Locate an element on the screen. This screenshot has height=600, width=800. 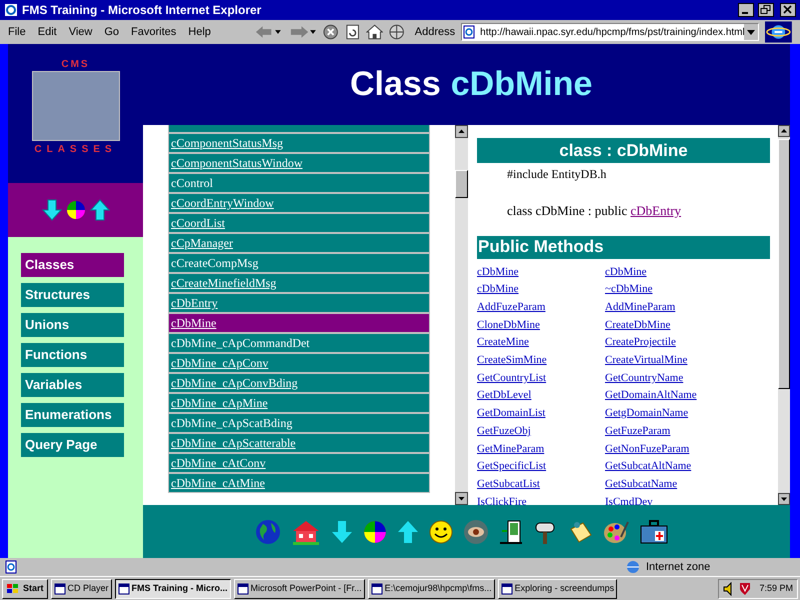
class-list-item: cDbMine_cApConv is located at coordinates (299, 363).